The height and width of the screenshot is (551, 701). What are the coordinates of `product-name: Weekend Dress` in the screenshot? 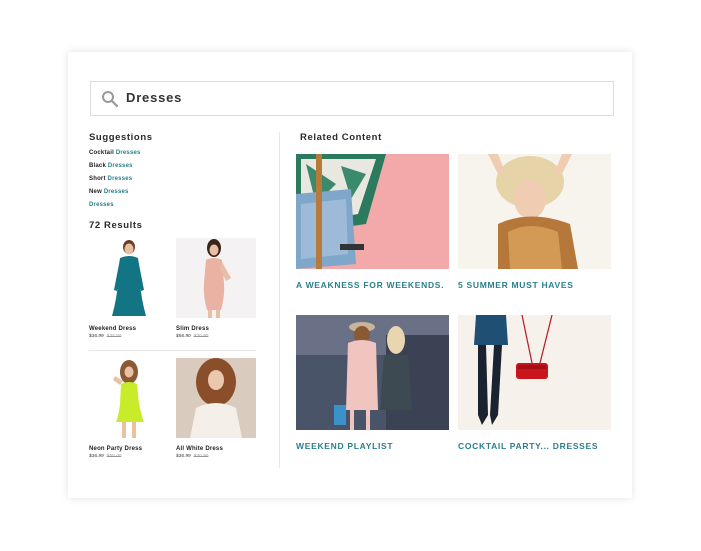 It's located at (129, 329).